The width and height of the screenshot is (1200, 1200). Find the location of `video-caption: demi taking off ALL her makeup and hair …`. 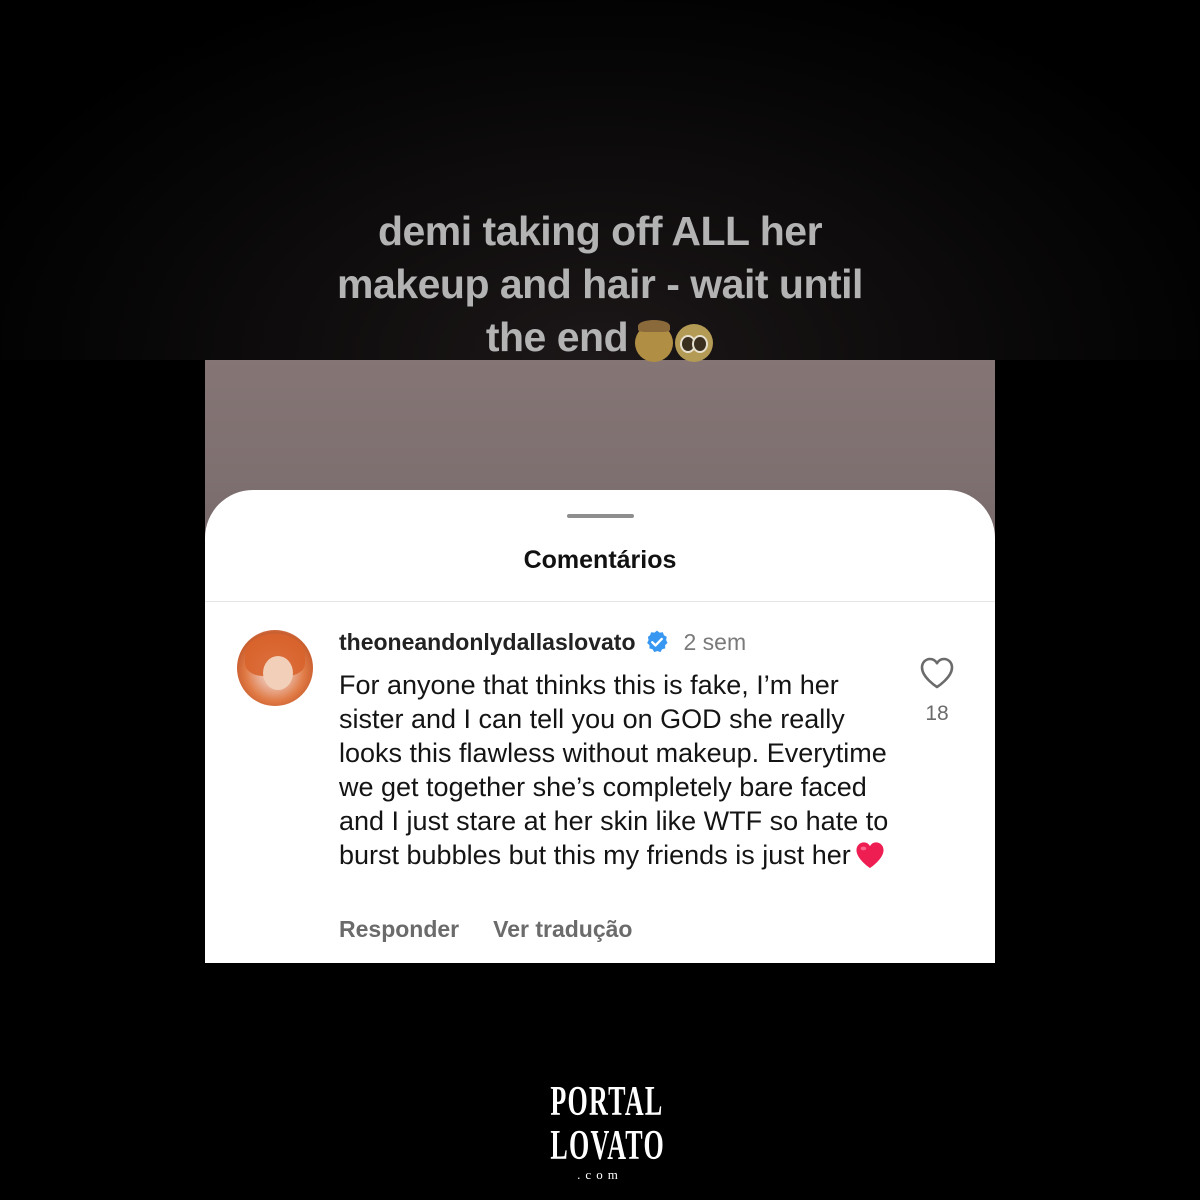

video-caption: demi taking off ALL her makeup and hair … is located at coordinates (600, 286).